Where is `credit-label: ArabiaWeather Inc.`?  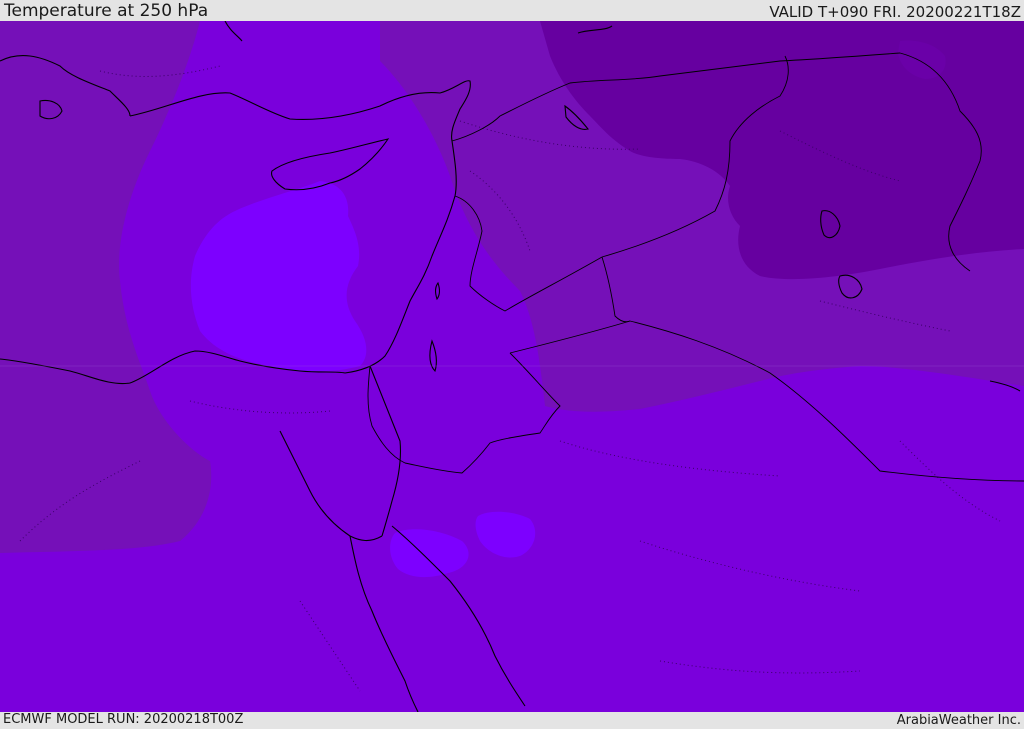
credit-label: ArabiaWeather Inc. is located at coordinates (958, 720).